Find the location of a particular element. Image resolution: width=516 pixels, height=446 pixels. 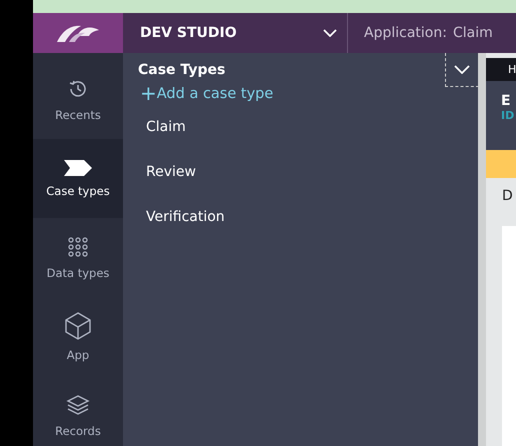

layers-icon is located at coordinates (78, 405).